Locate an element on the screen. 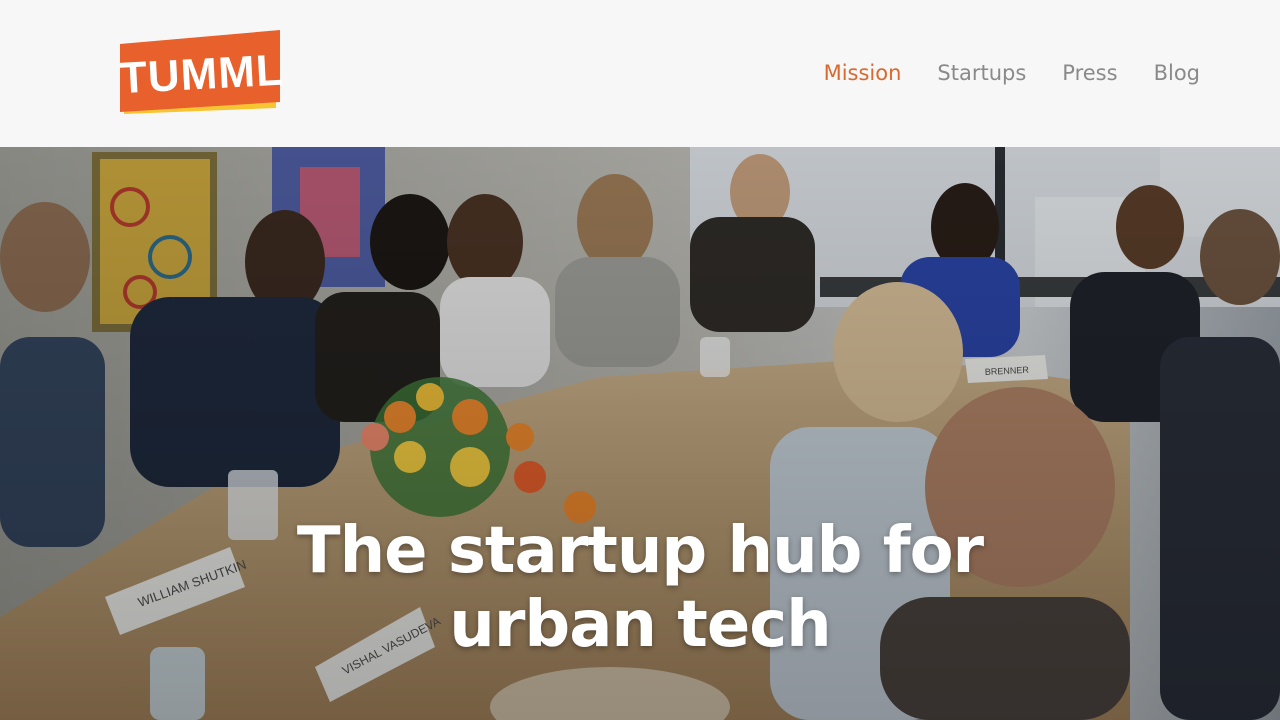  hero-title-line-2: urban tech is located at coordinates (640, 625).